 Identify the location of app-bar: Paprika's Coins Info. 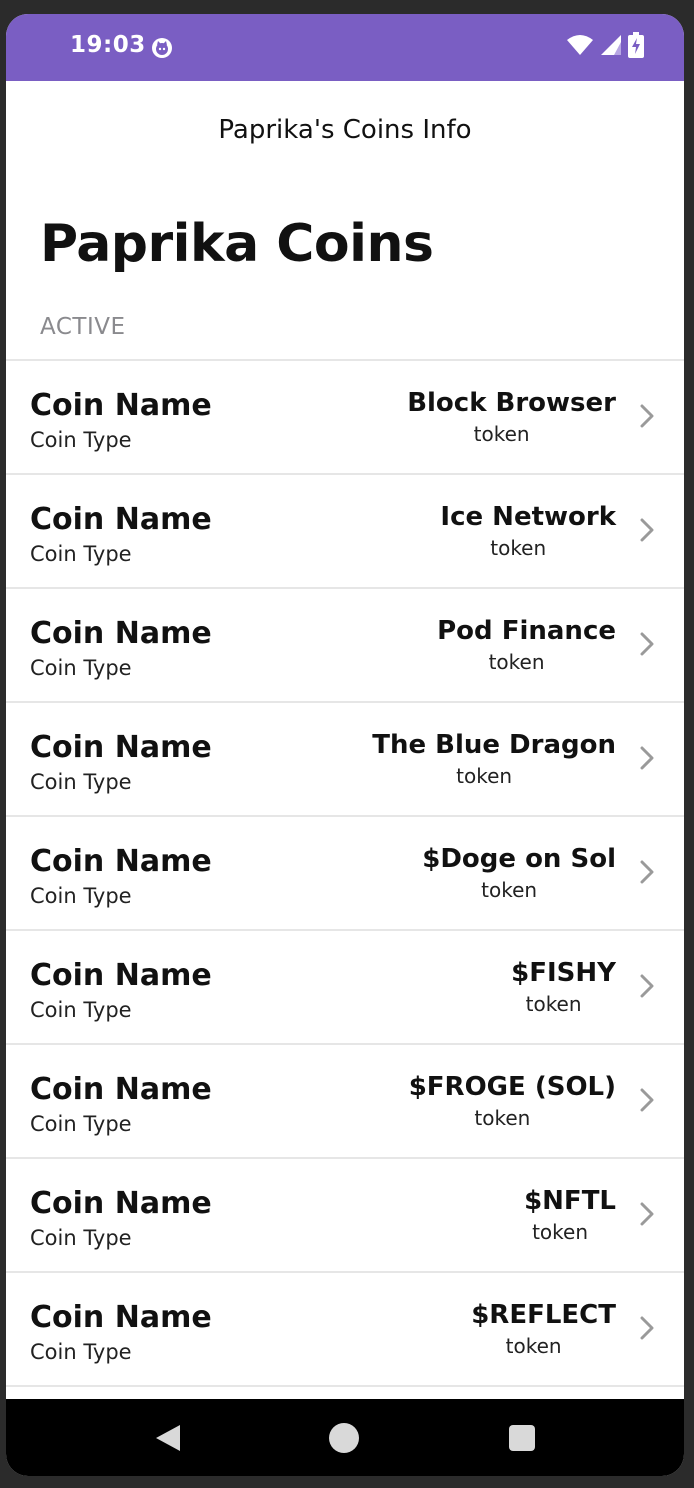
(345, 131).